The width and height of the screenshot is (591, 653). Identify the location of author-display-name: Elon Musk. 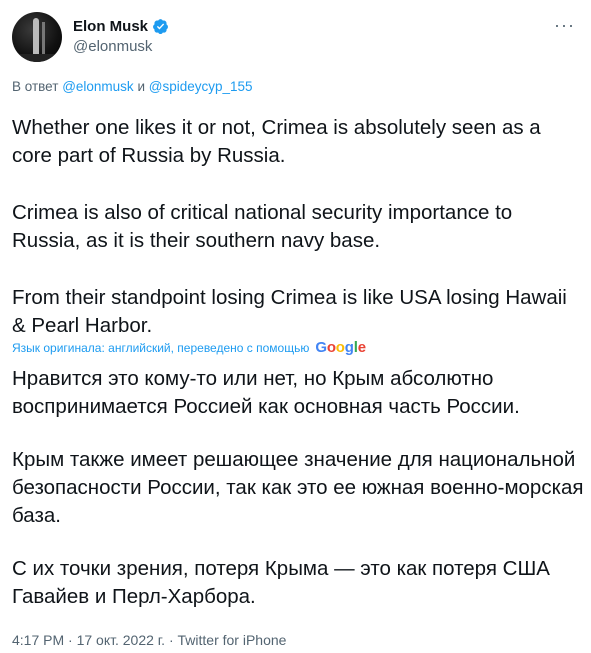
(110, 26).